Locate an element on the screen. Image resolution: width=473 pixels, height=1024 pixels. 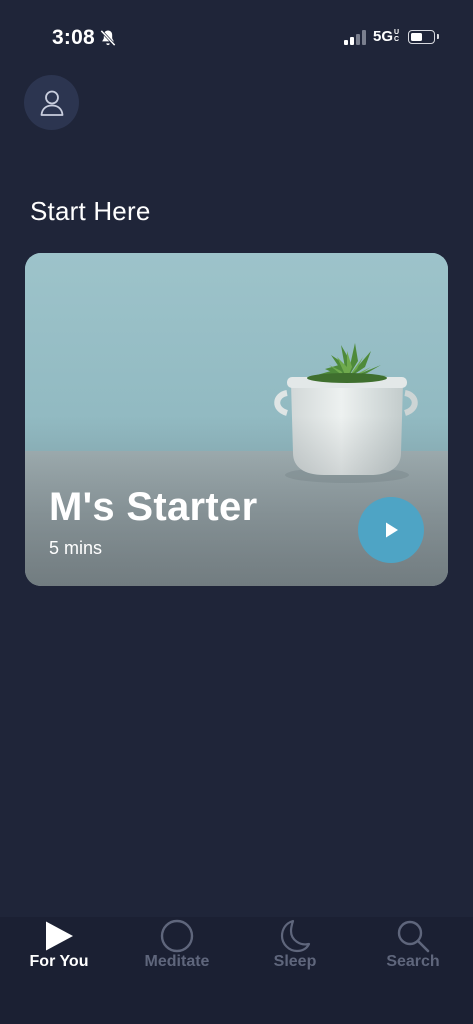
tab-meditate: Meditate is located at coordinates (177, 952).